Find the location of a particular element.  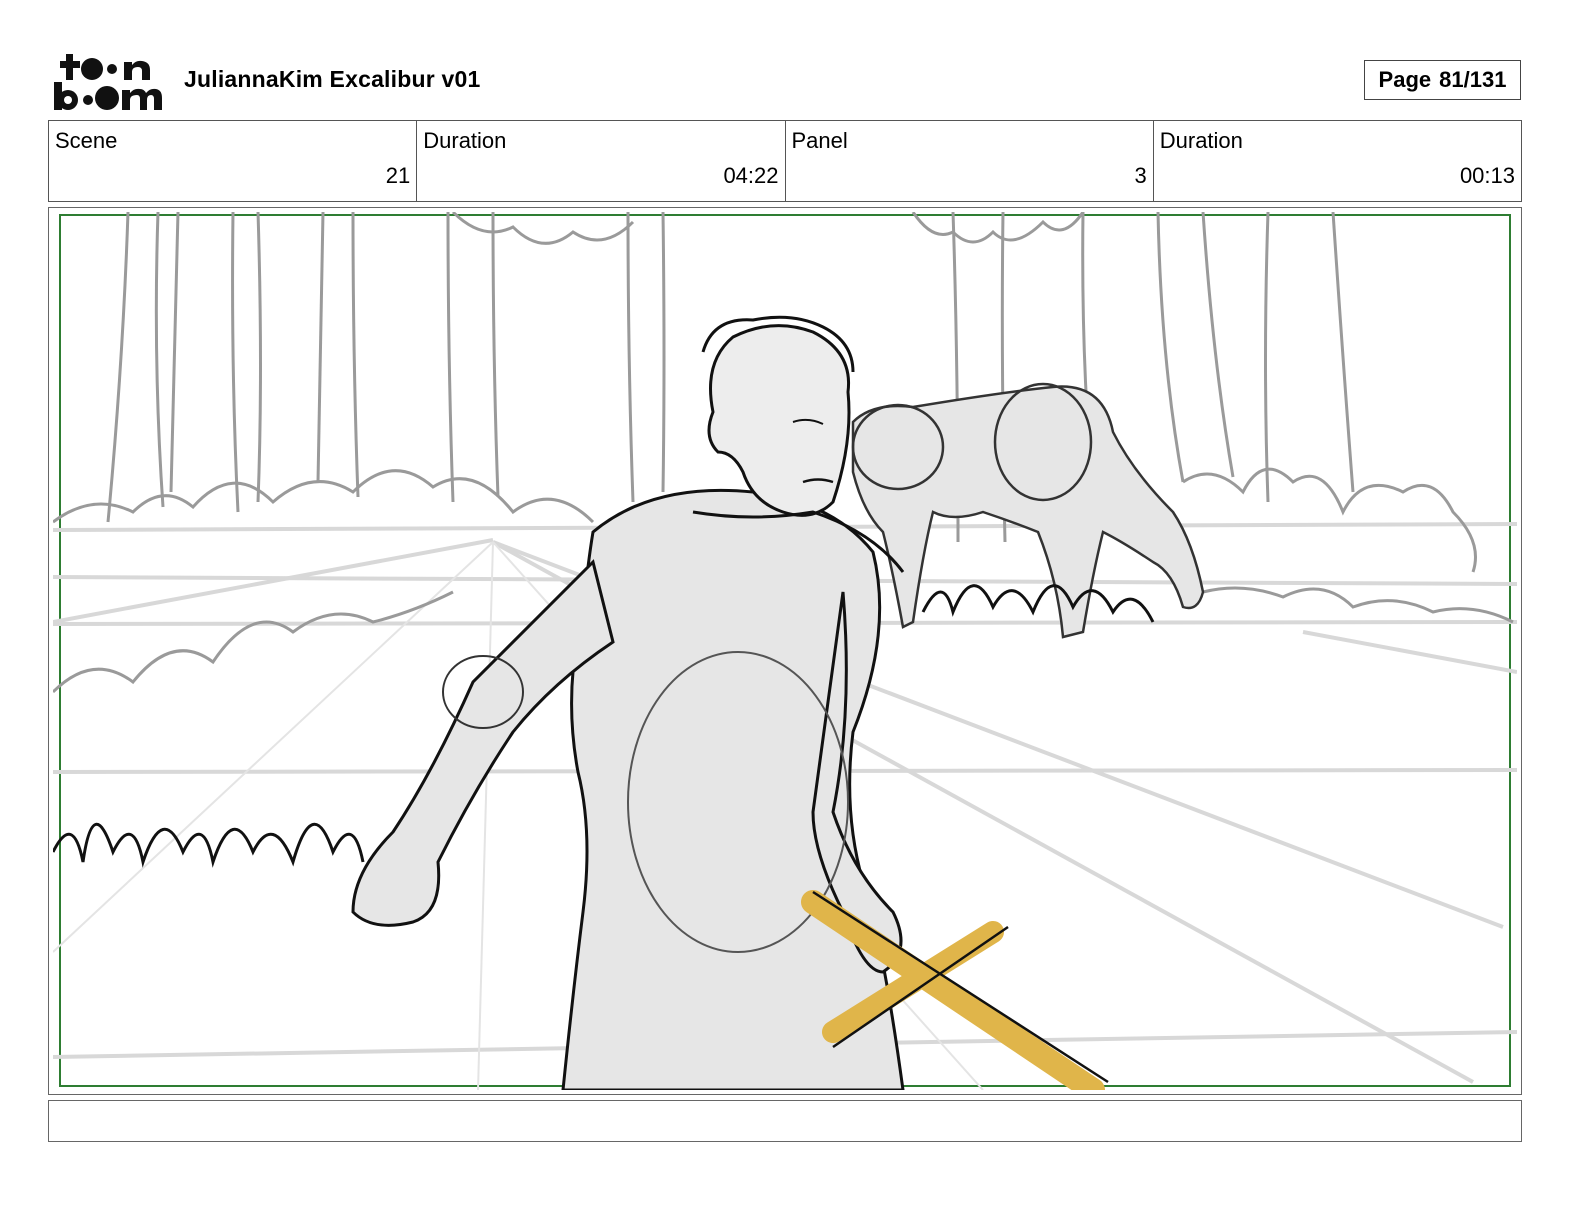

scene-duration-cell: Duration 04:22 is located at coordinates (601, 161).